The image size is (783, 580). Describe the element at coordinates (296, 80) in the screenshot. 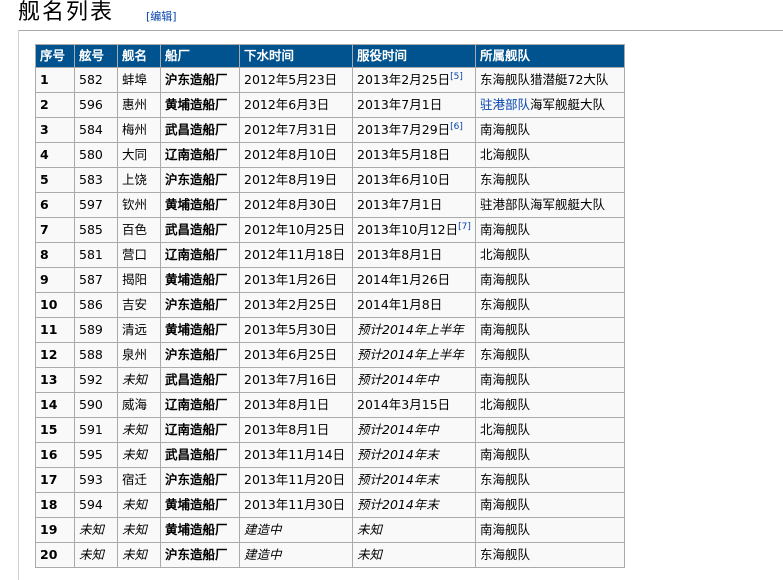

I see `cell-launch: 2012年5月23日` at that location.